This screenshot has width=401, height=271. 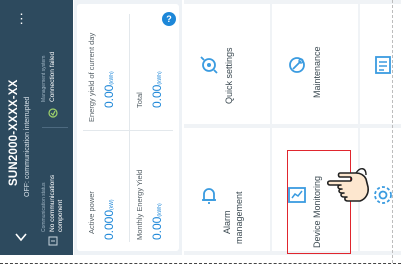 I want to click on total-unit: (kWh), so click(x=160, y=78).